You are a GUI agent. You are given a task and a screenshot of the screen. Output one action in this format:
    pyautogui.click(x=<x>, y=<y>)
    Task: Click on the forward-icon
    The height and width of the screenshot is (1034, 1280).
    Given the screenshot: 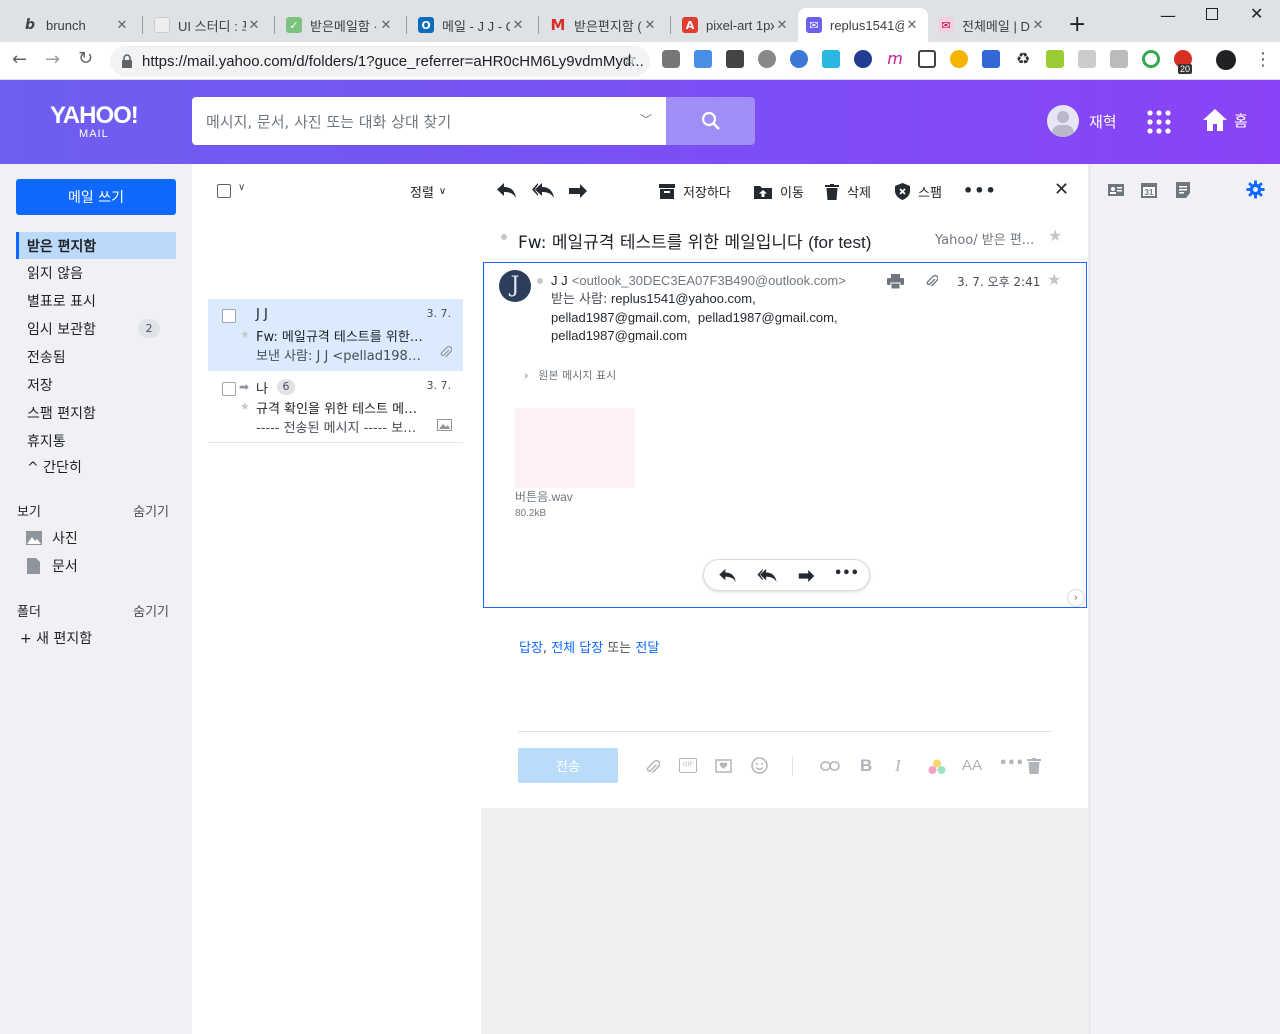 What is the action you would take?
    pyautogui.click(x=578, y=191)
    